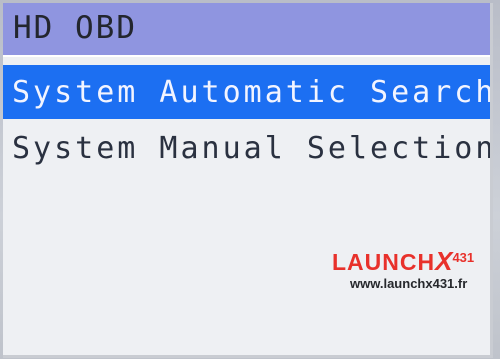  I want to click on menu-item-system-manual-selection: System Manual Selection, so click(246, 148).